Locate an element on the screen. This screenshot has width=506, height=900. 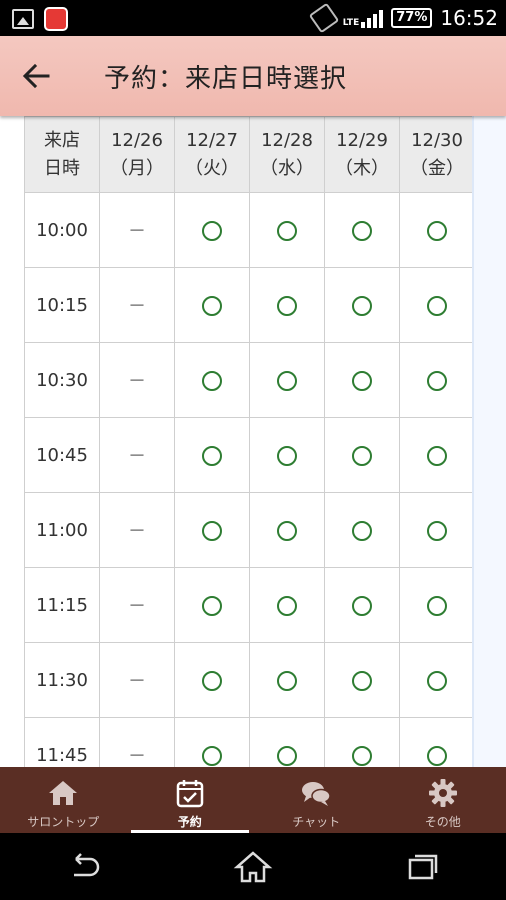
header-weekday: （月） is located at coordinates (137, 168).